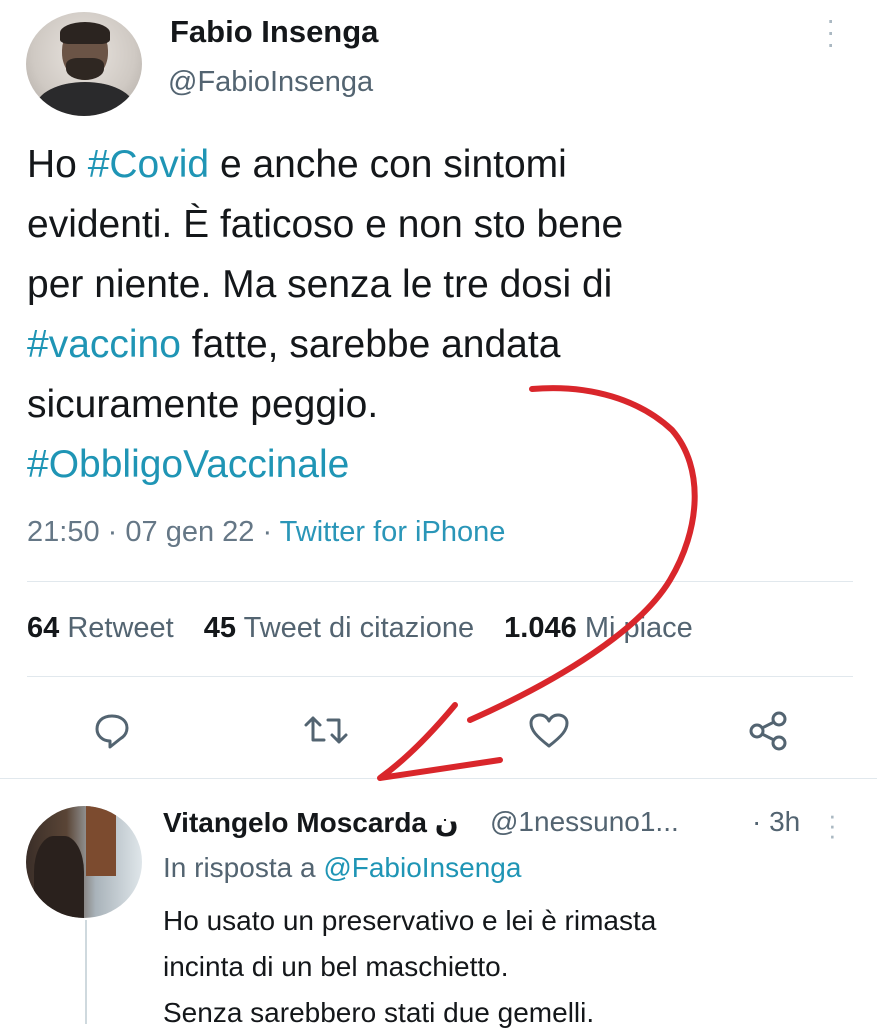 Image resolution: width=877 pixels, height=1036 pixels. What do you see at coordinates (100, 628) in the screenshot?
I see `retweets-stat: 64 Retweet` at bounding box center [100, 628].